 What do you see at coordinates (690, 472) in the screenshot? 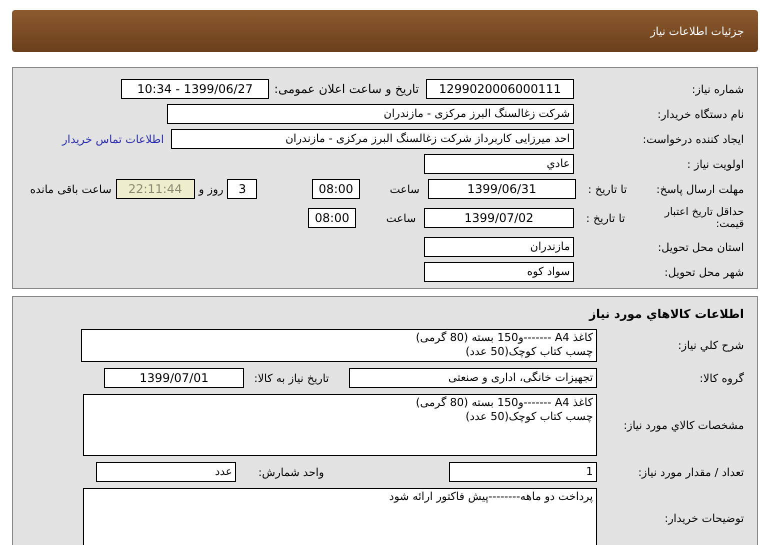
I see `field-label: تعداد / مقدار مورد نیاز:` at bounding box center [690, 472].